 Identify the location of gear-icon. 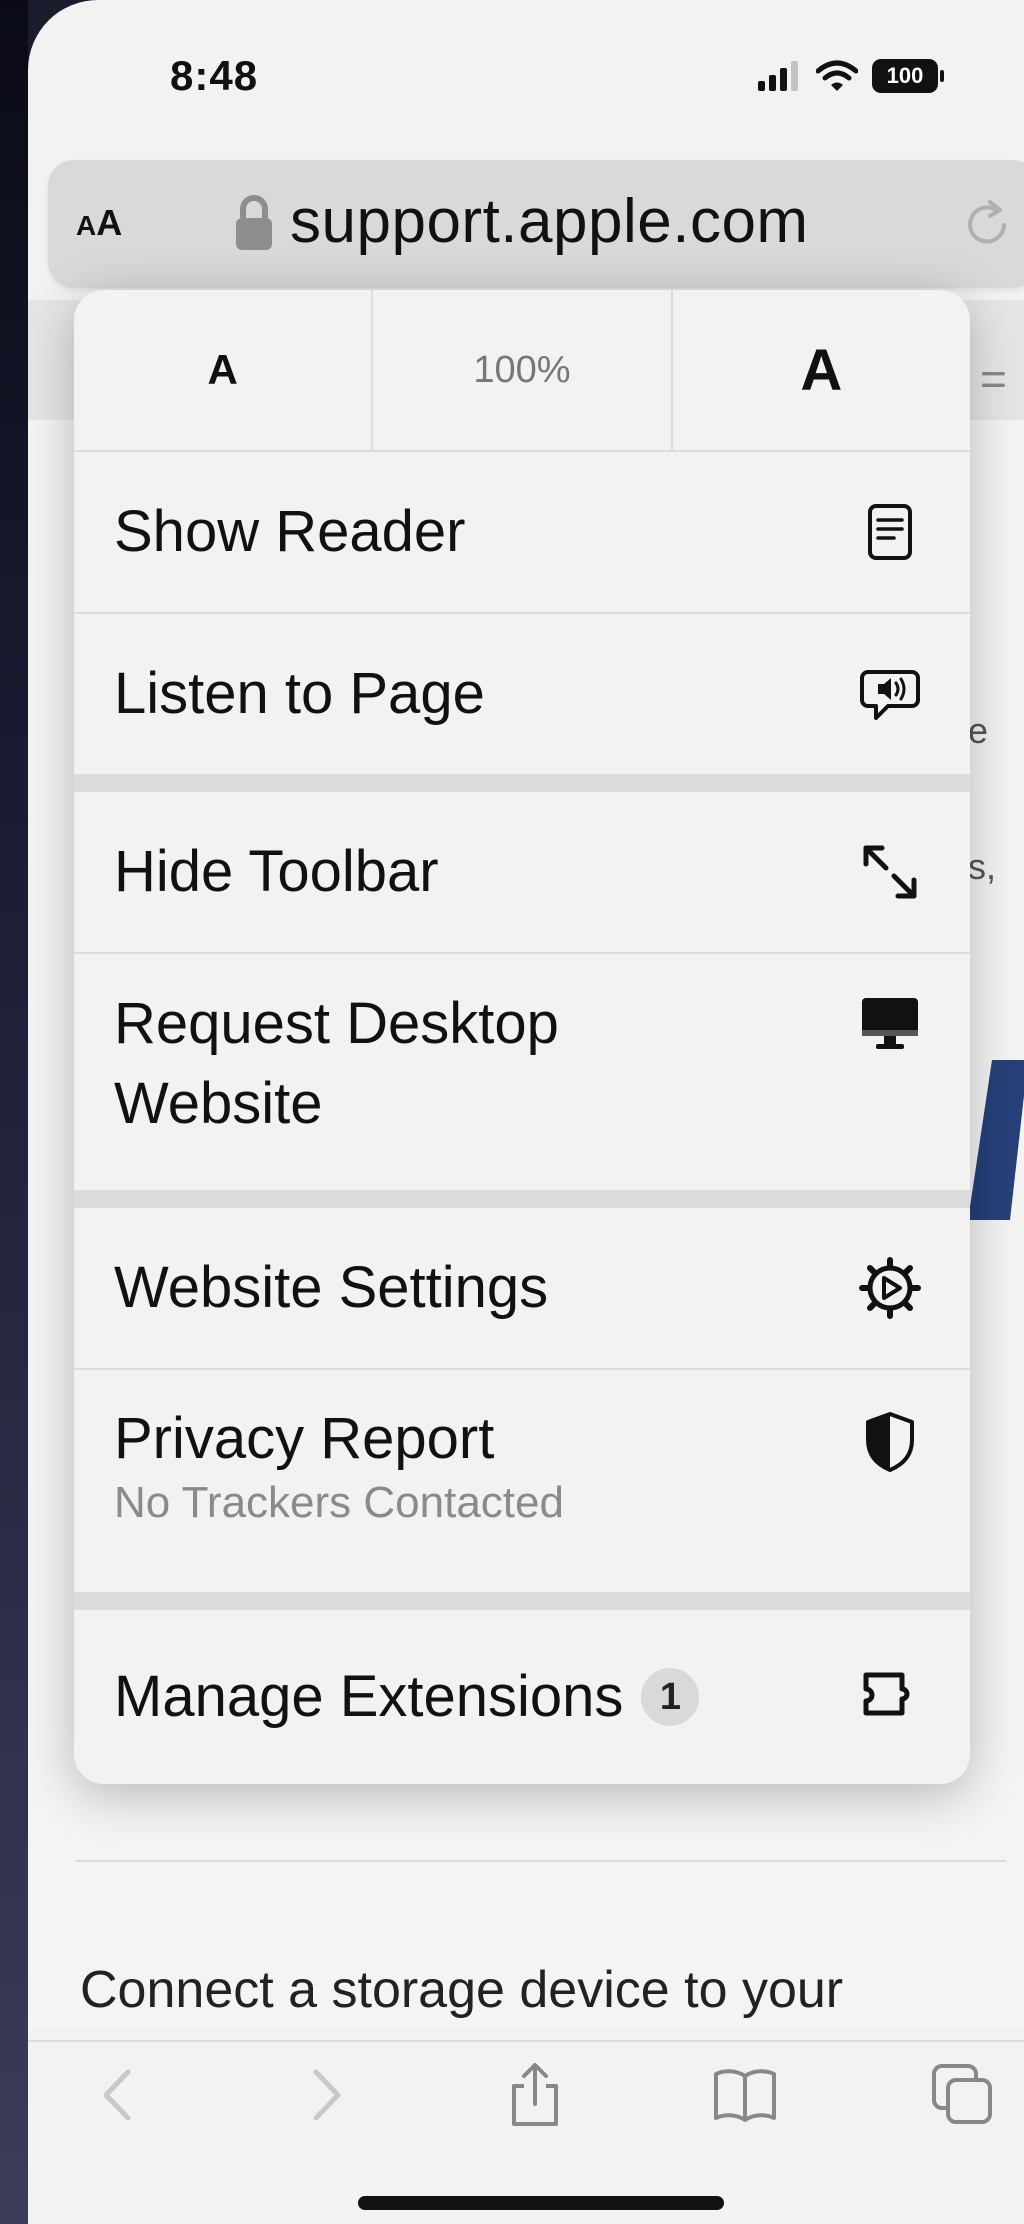
(890, 1288).